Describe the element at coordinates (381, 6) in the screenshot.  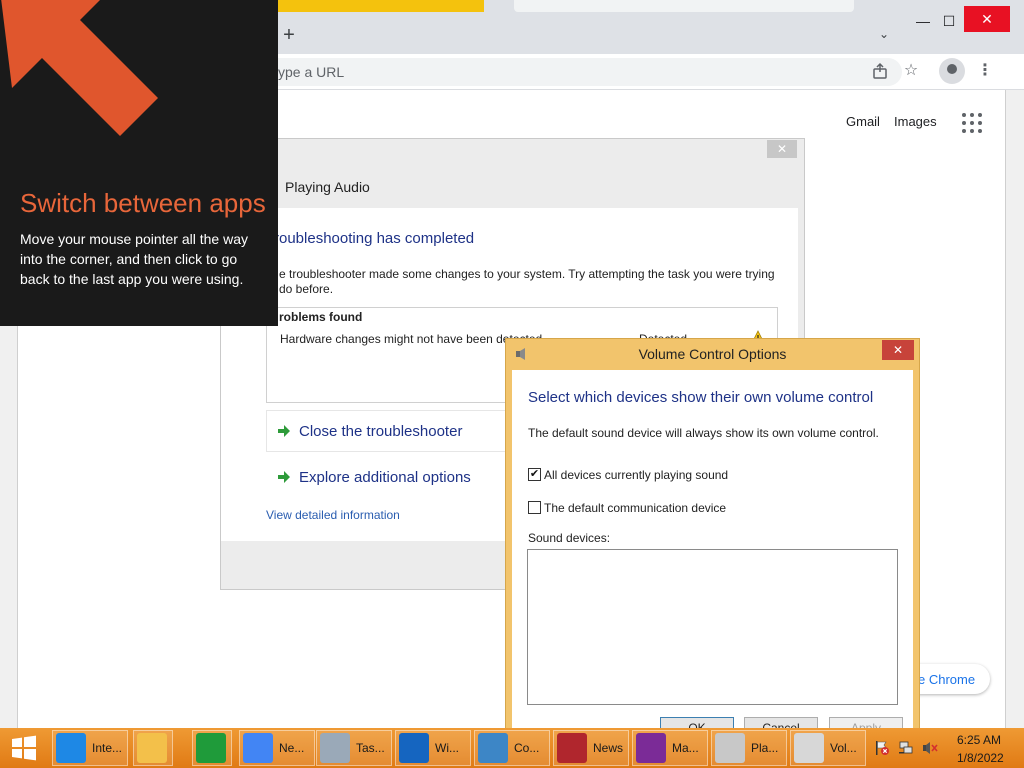
I see `chrome-tab` at that location.